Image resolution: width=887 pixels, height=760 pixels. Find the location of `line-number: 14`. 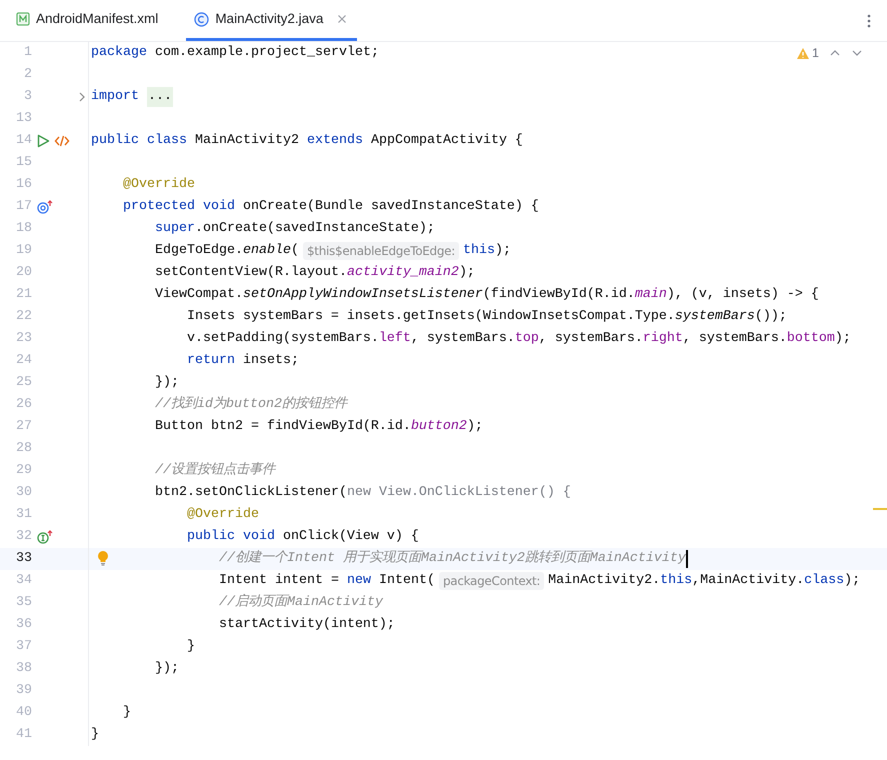

line-number: 14 is located at coordinates (23, 141).